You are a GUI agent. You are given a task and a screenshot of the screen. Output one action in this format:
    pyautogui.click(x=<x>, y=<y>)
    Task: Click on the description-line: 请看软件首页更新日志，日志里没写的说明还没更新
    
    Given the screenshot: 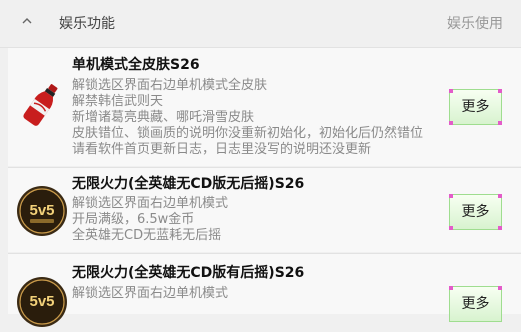 What is the action you would take?
    pyautogui.click(x=222, y=149)
    